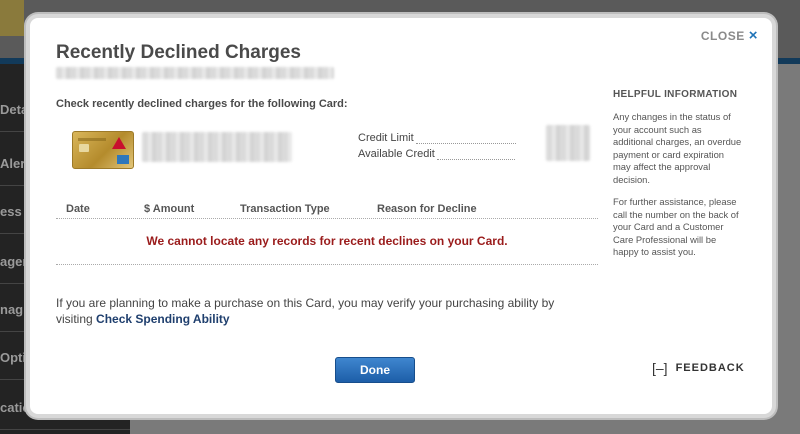  Describe the element at coordinates (78, 209) in the screenshot. I see `column-header-date: Date` at that location.